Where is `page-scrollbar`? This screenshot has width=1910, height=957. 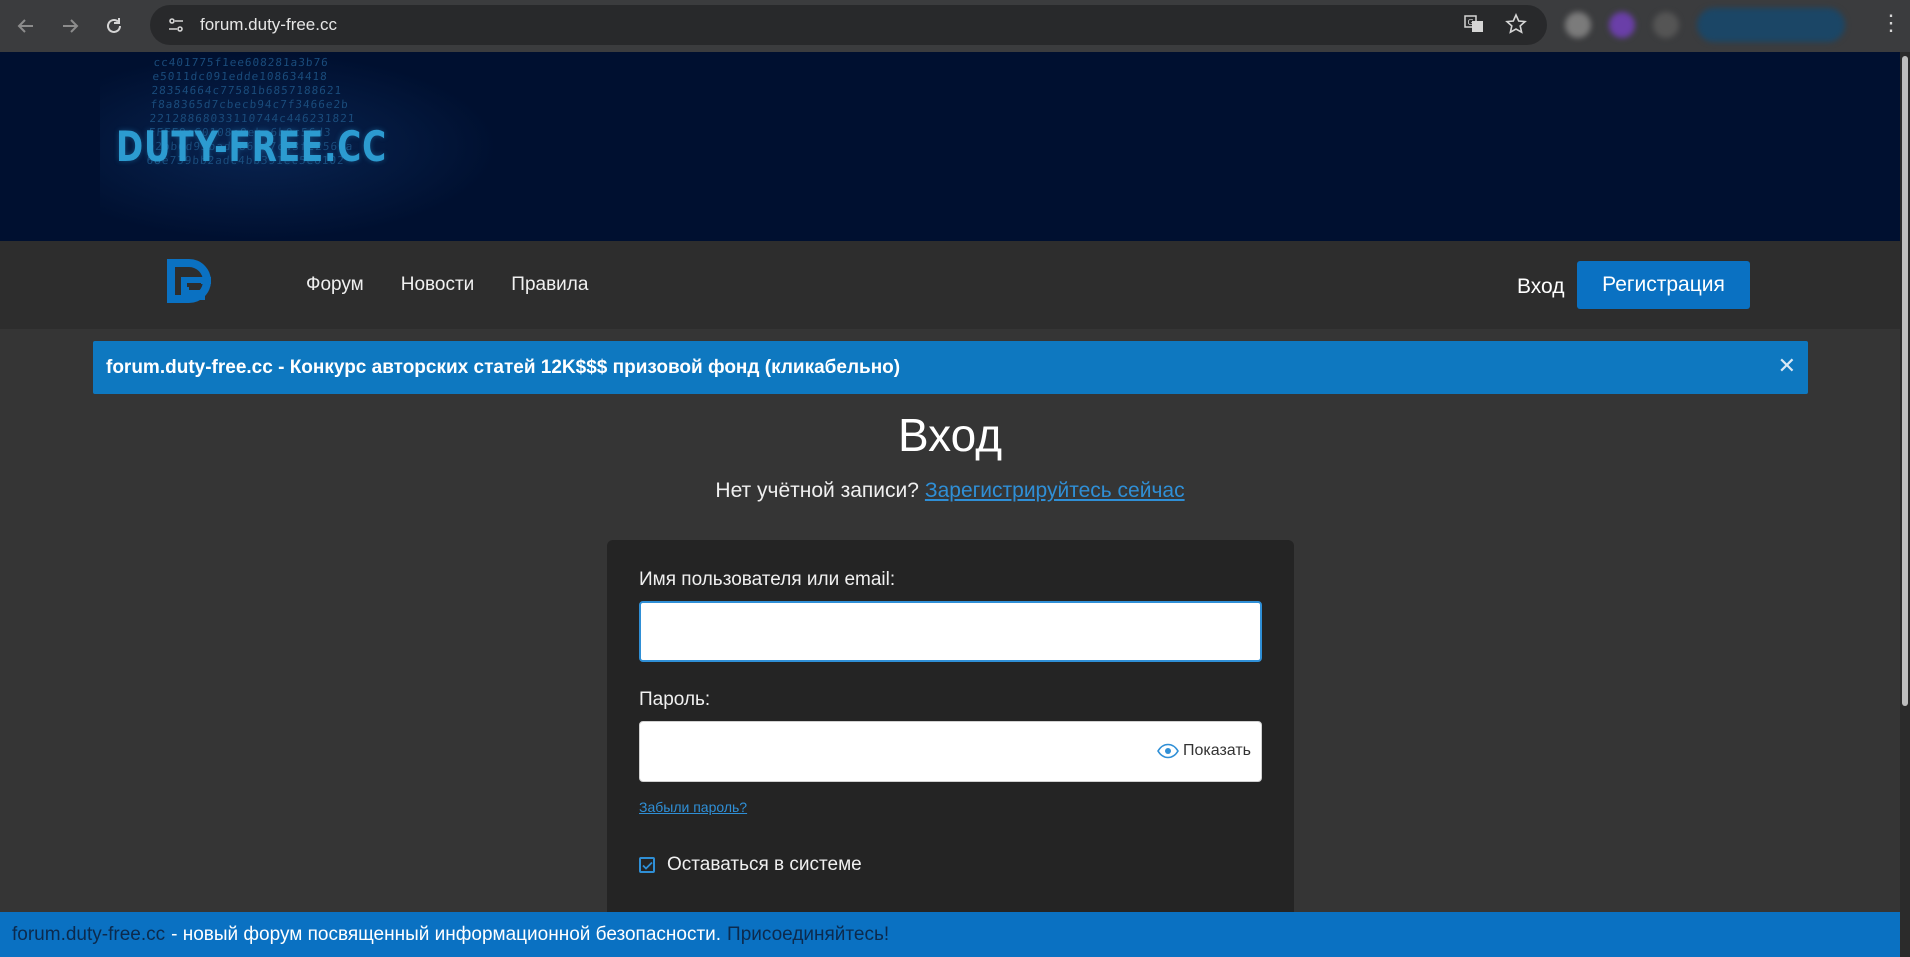
page-scrollbar is located at coordinates (1905, 504).